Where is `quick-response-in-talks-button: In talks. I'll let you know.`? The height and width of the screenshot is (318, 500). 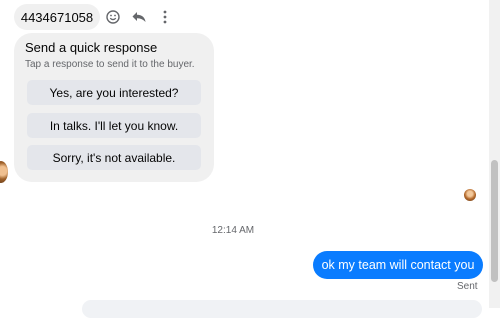 quick-response-in-talks-button: In talks. I'll let you know. is located at coordinates (114, 125).